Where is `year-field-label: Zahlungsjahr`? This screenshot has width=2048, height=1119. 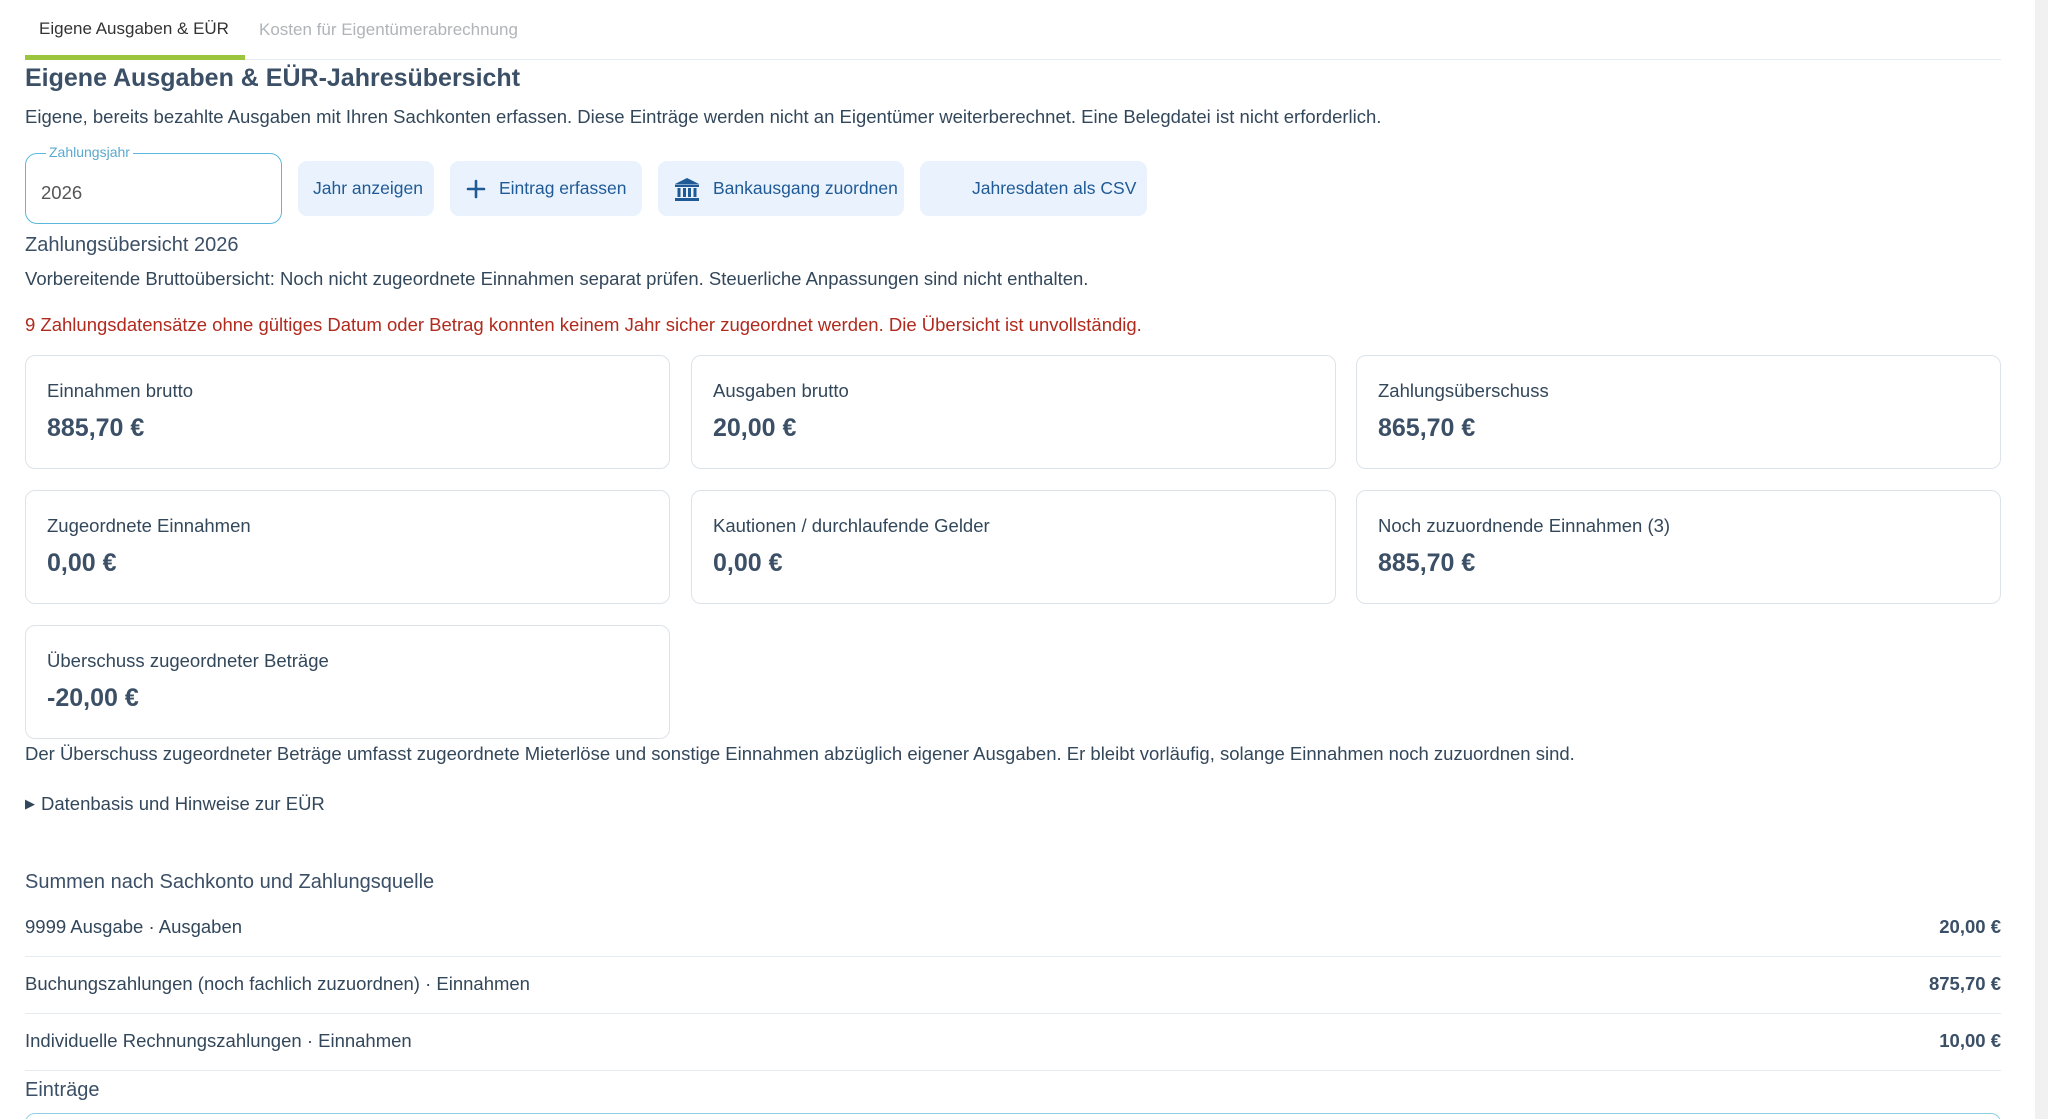
year-field-label: Zahlungsjahr is located at coordinates (89, 152).